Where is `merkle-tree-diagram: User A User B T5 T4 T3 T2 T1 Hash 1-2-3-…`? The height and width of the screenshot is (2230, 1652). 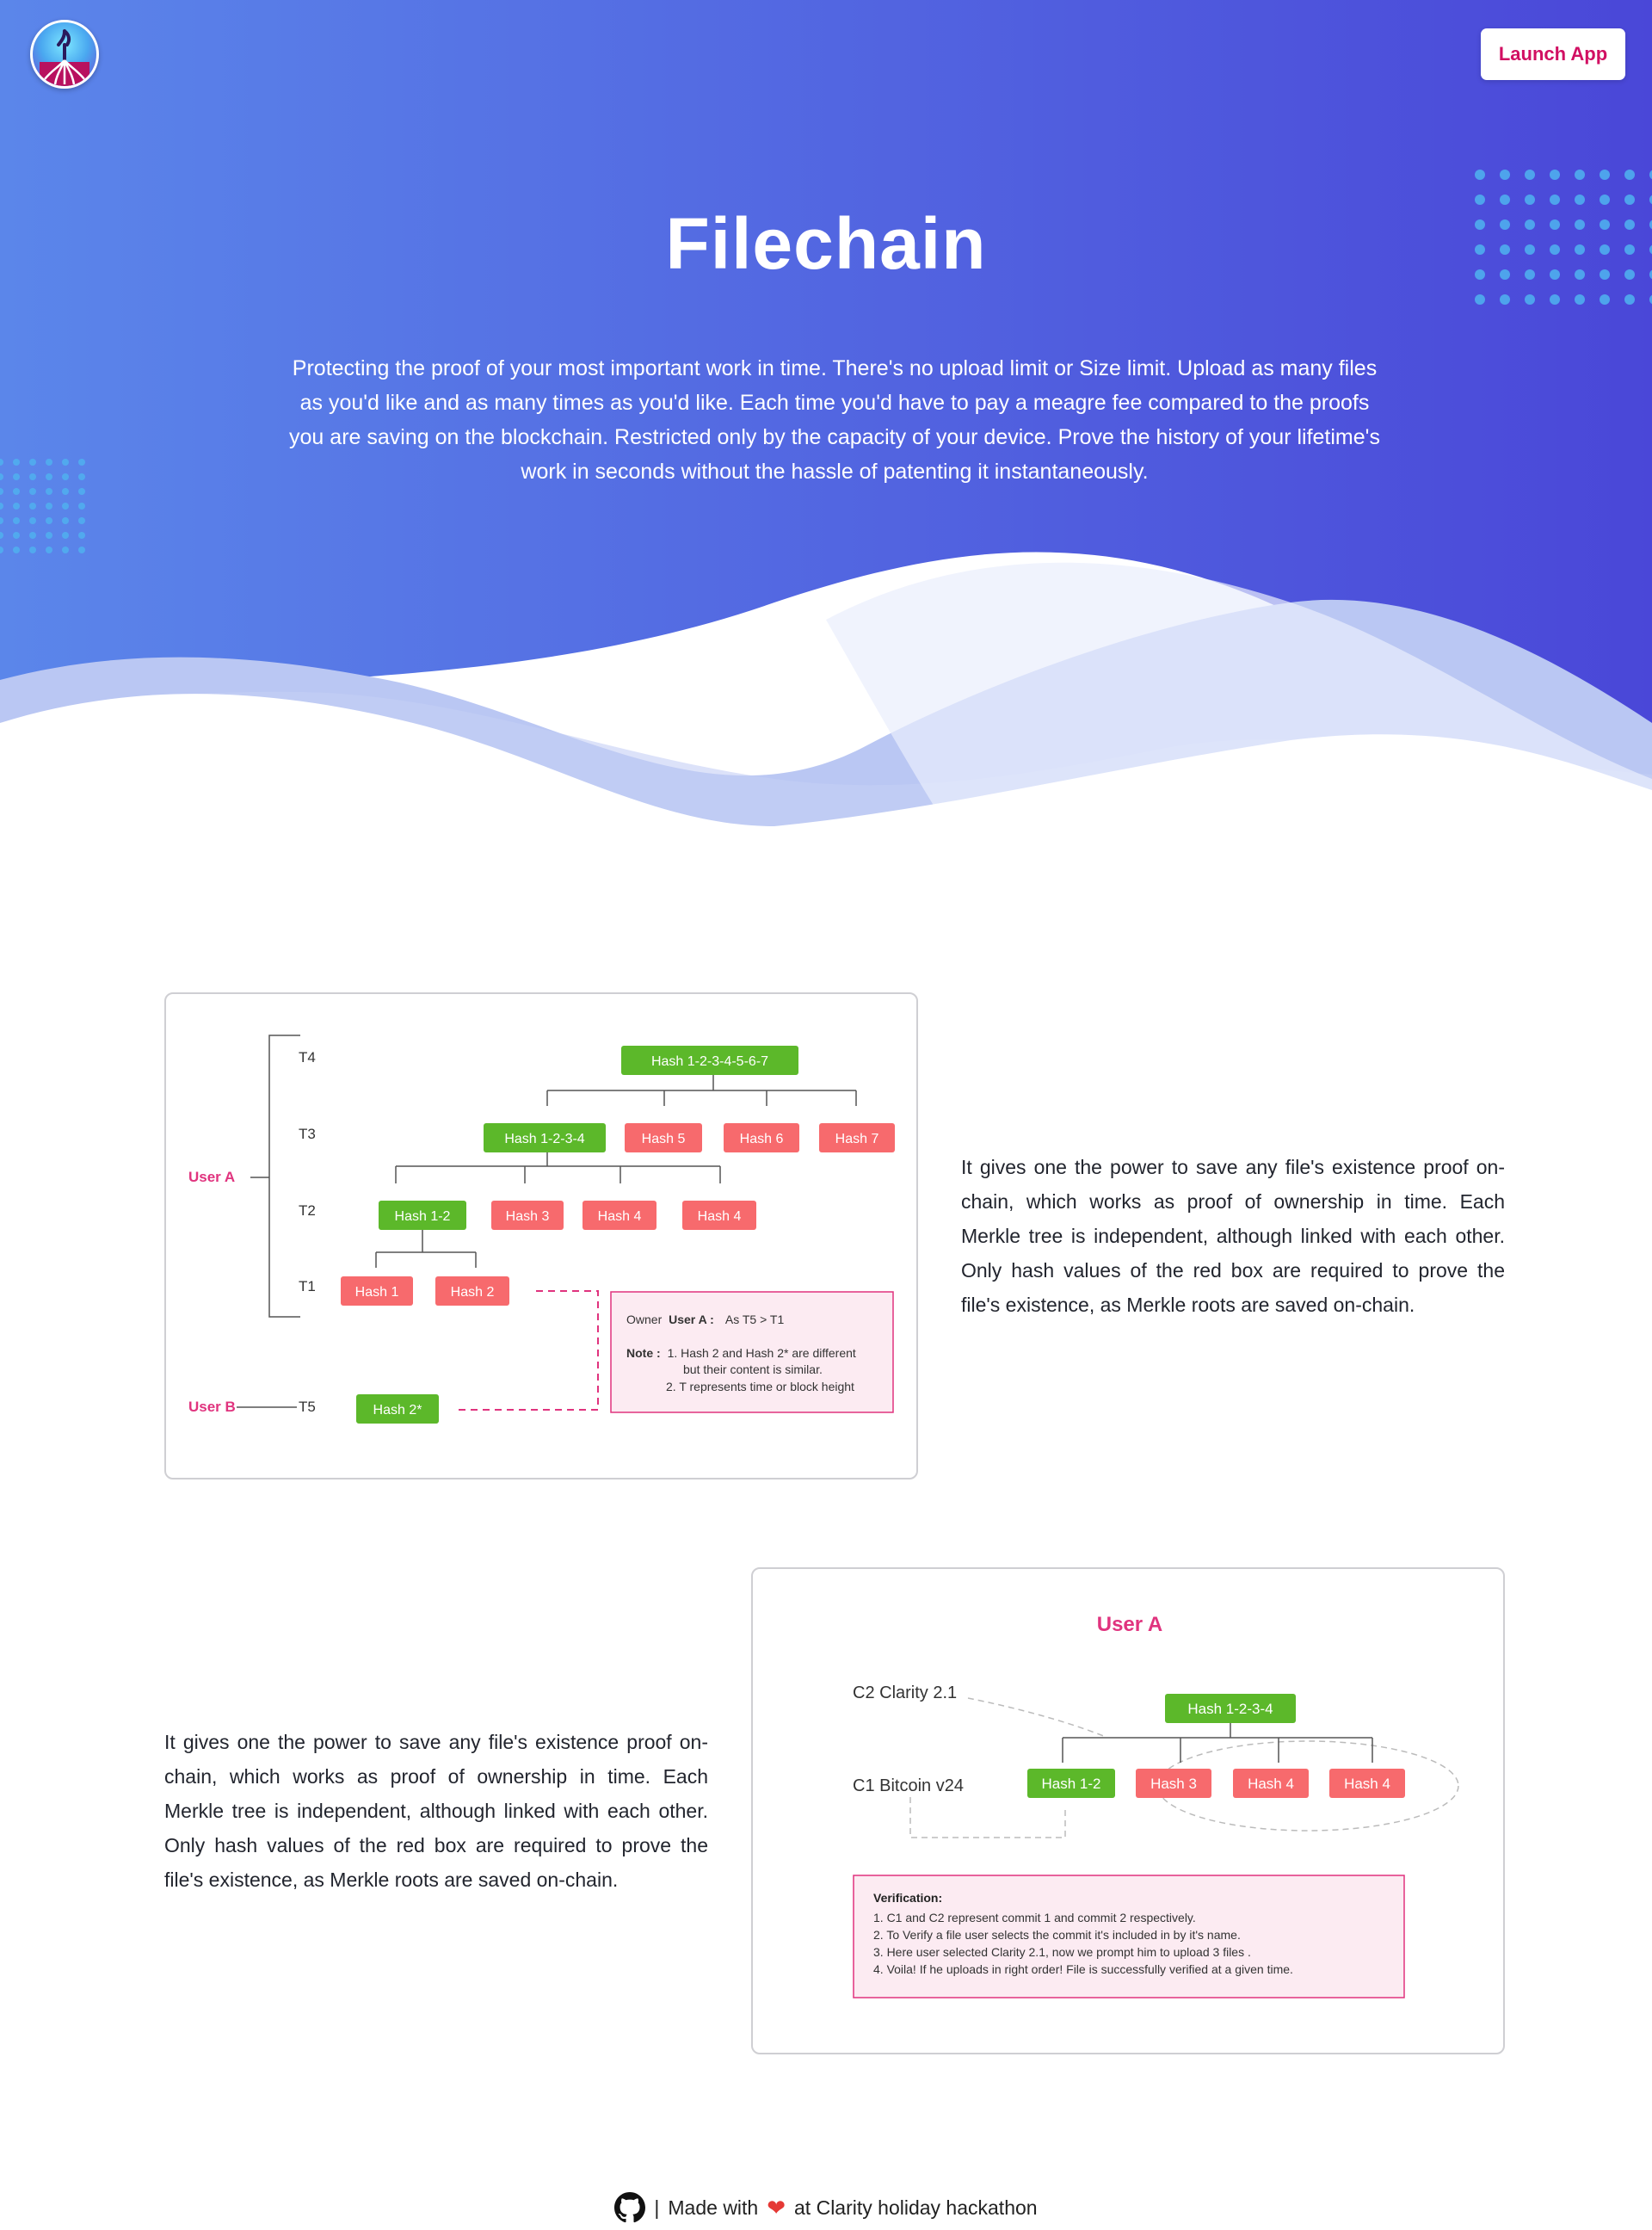 merkle-tree-diagram: User A User B T5 T4 T3 T2 T1 Hash 1-2-3-… is located at coordinates (541, 1229).